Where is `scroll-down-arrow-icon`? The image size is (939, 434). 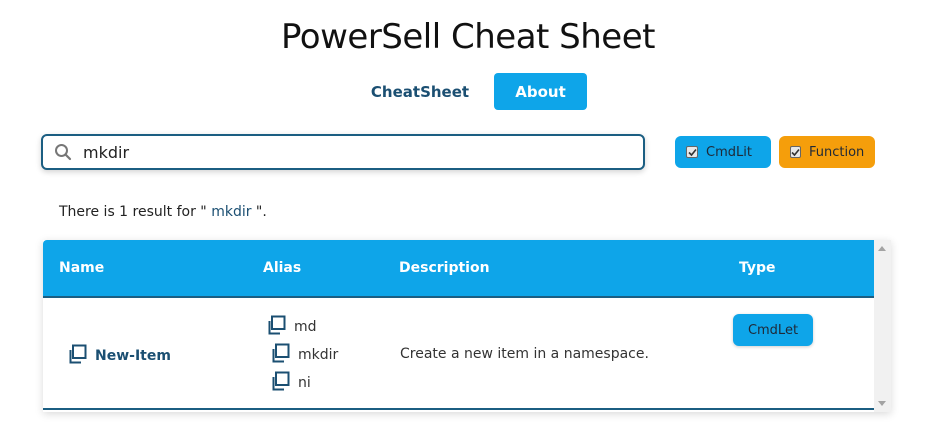 scroll-down-arrow-icon is located at coordinates (882, 403).